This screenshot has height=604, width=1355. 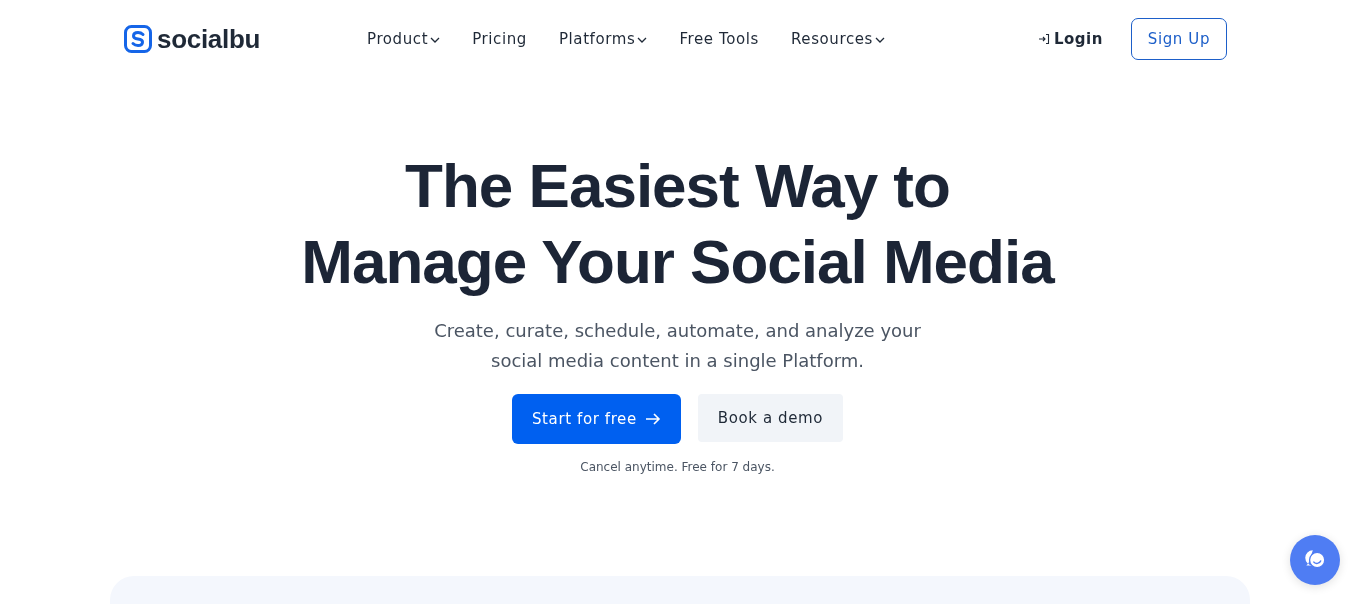 What do you see at coordinates (677, 186) in the screenshot?
I see `hero-title: The Easiest Way to` at bounding box center [677, 186].